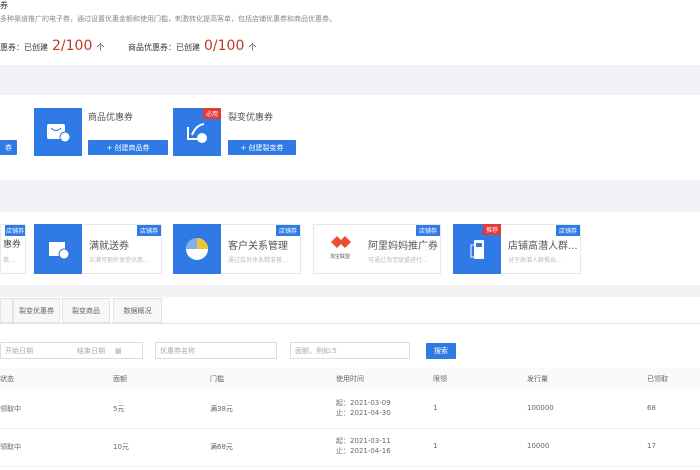 The width and height of the screenshot is (700, 470). I want to click on tool-card-full-gift: 满就送券买满可额外享受优惠... 店铺券, so click(98, 249).